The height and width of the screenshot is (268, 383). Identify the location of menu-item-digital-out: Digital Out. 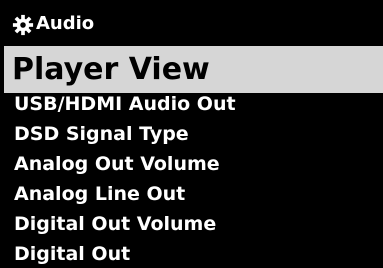
(72, 254).